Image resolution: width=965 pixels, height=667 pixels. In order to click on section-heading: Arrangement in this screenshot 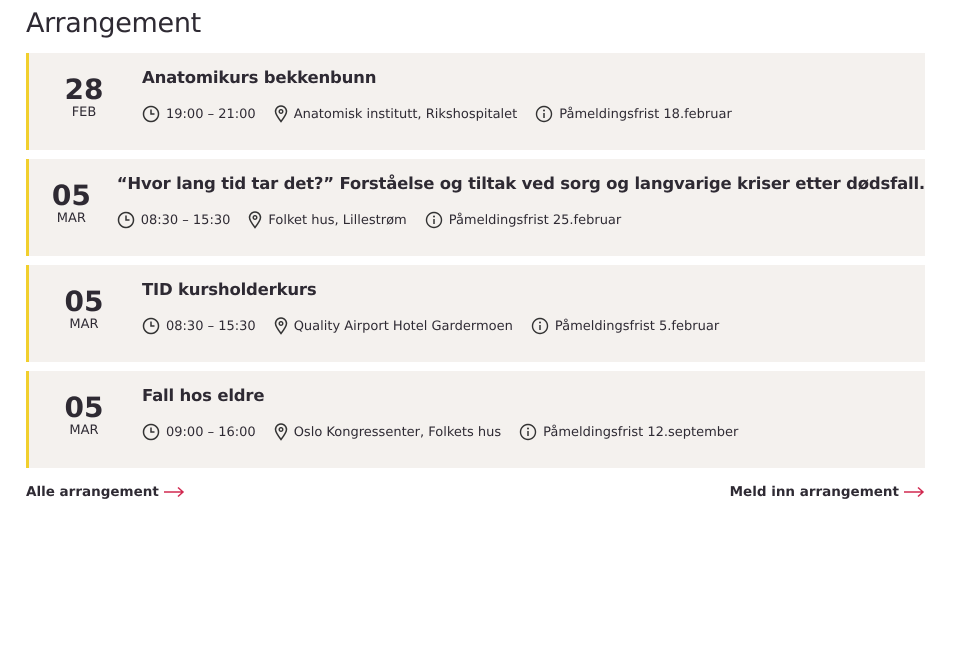, I will do `click(114, 23)`.